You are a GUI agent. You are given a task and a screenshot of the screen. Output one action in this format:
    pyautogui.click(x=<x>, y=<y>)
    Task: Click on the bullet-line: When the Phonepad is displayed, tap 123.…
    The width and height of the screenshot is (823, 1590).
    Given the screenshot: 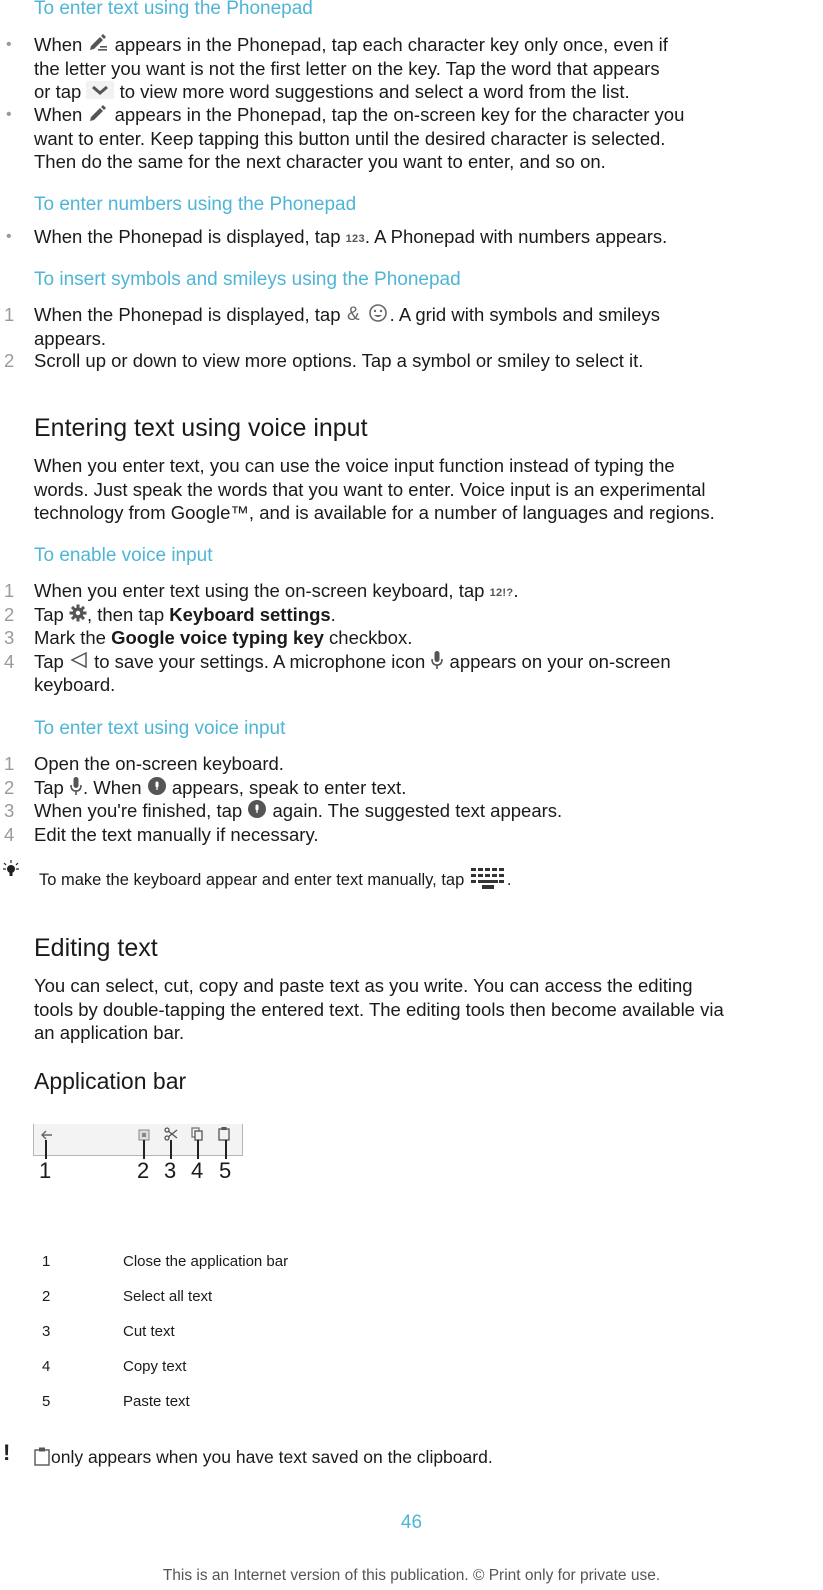 What is the action you would take?
    pyautogui.click(x=350, y=238)
    